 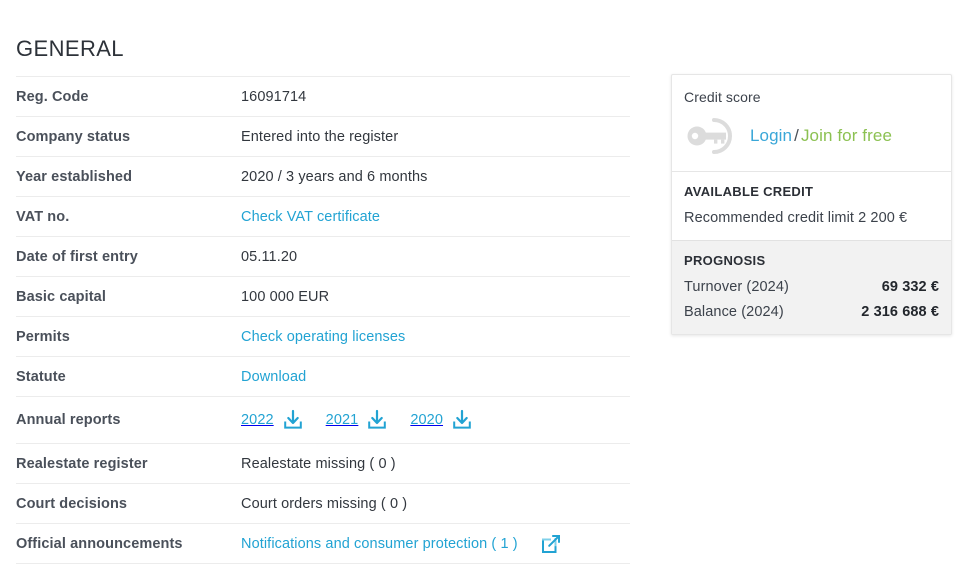 I want to click on row-label: Year established, so click(x=74, y=176).